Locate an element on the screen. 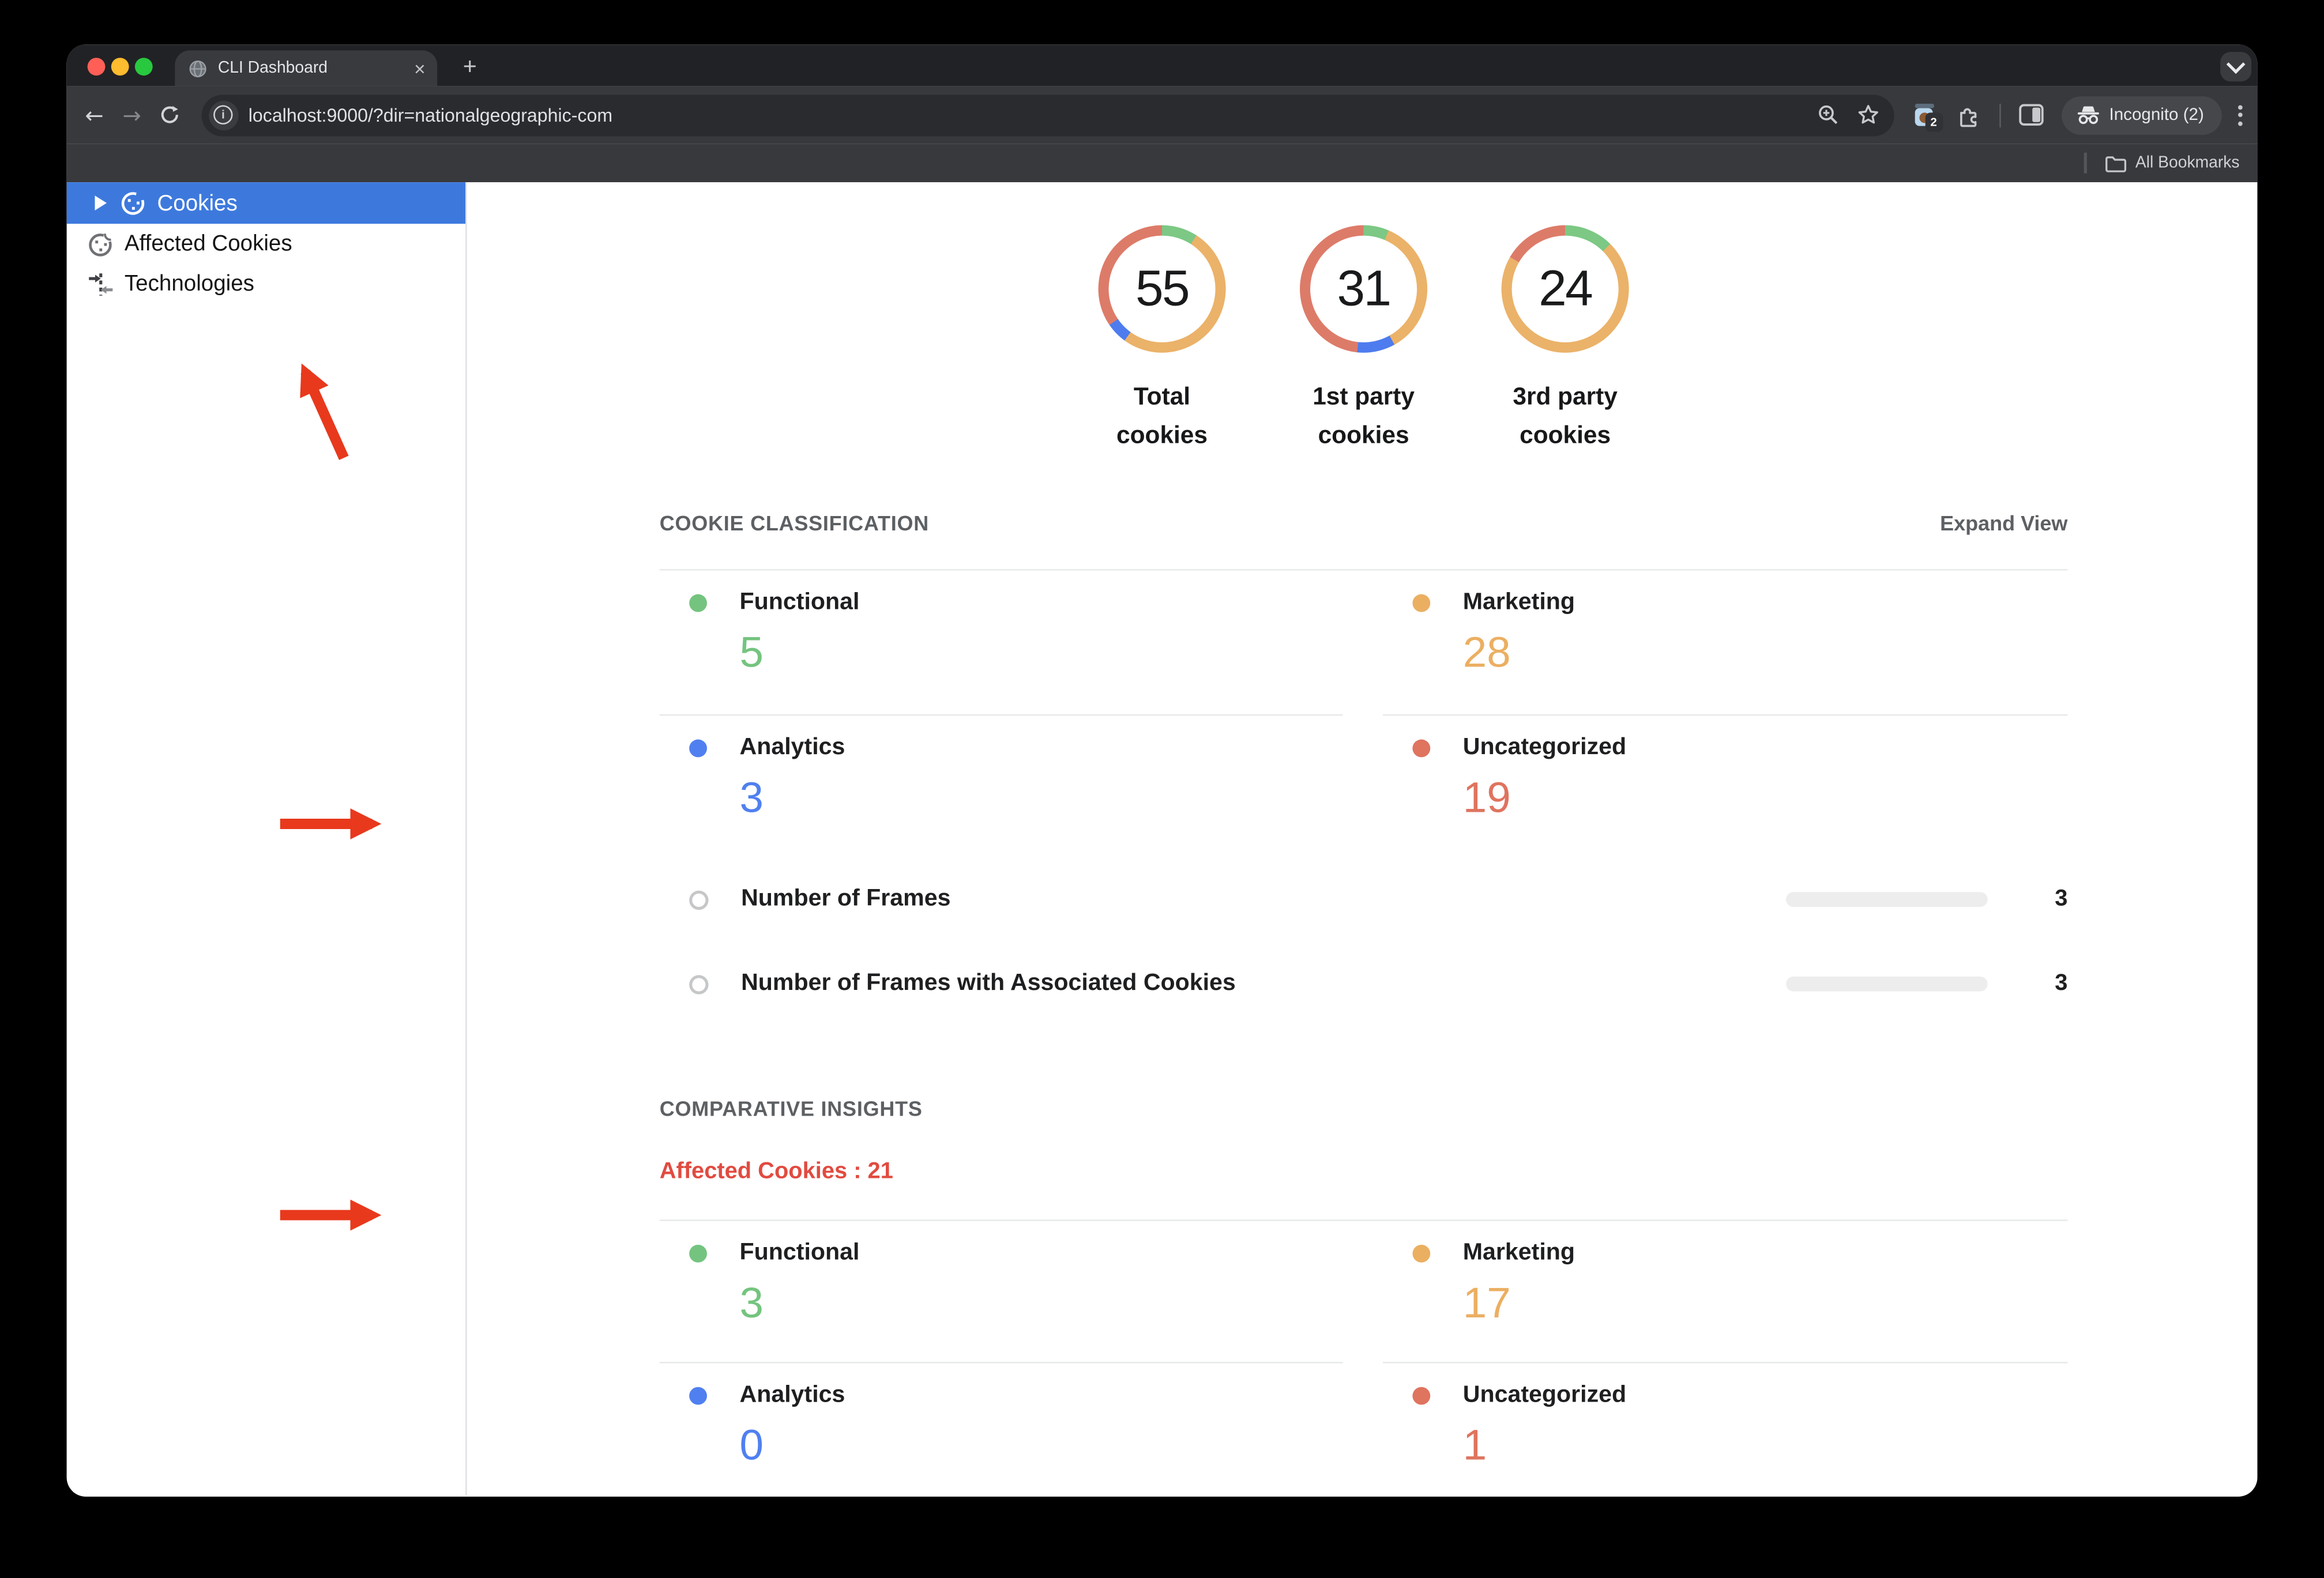 The height and width of the screenshot is (1578, 2324). browser-menu-button is located at coordinates (2240, 115).